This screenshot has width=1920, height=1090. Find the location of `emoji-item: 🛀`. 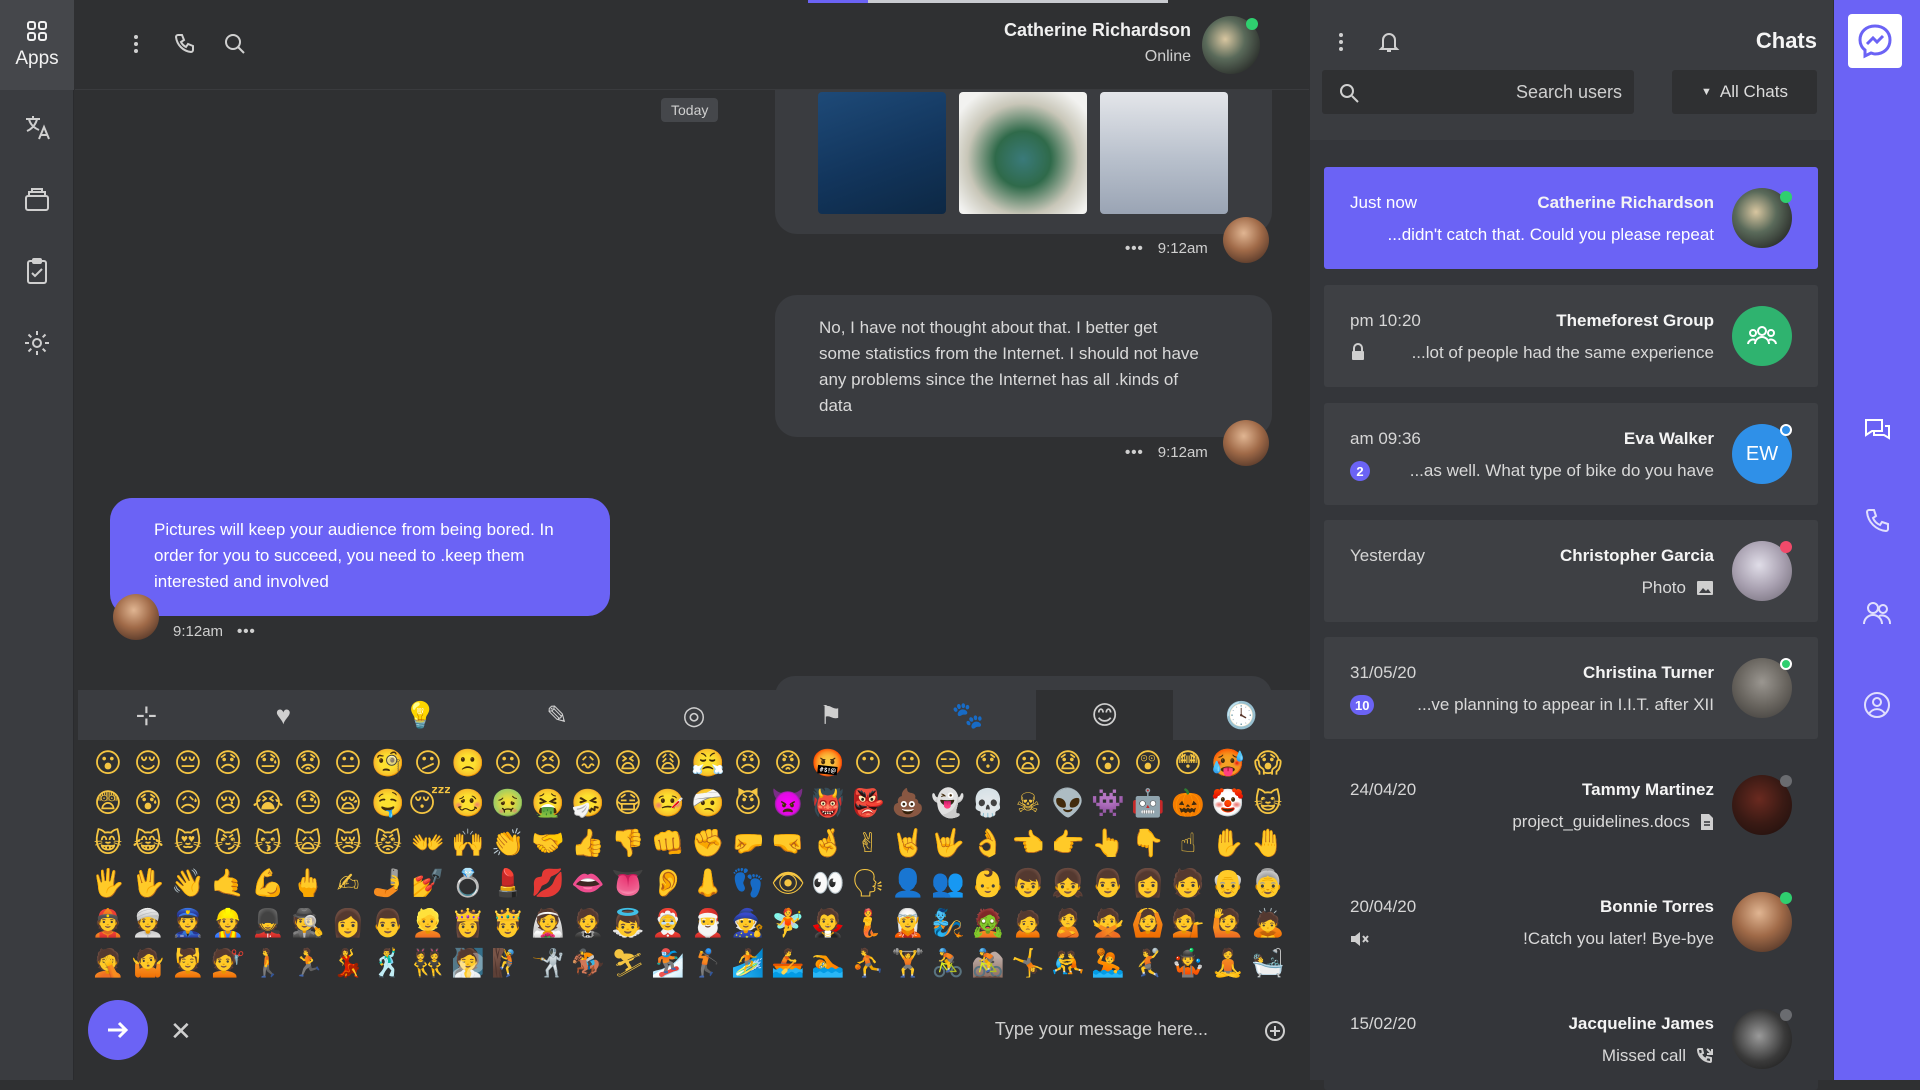

emoji-item: 🛀 is located at coordinates (1268, 964).